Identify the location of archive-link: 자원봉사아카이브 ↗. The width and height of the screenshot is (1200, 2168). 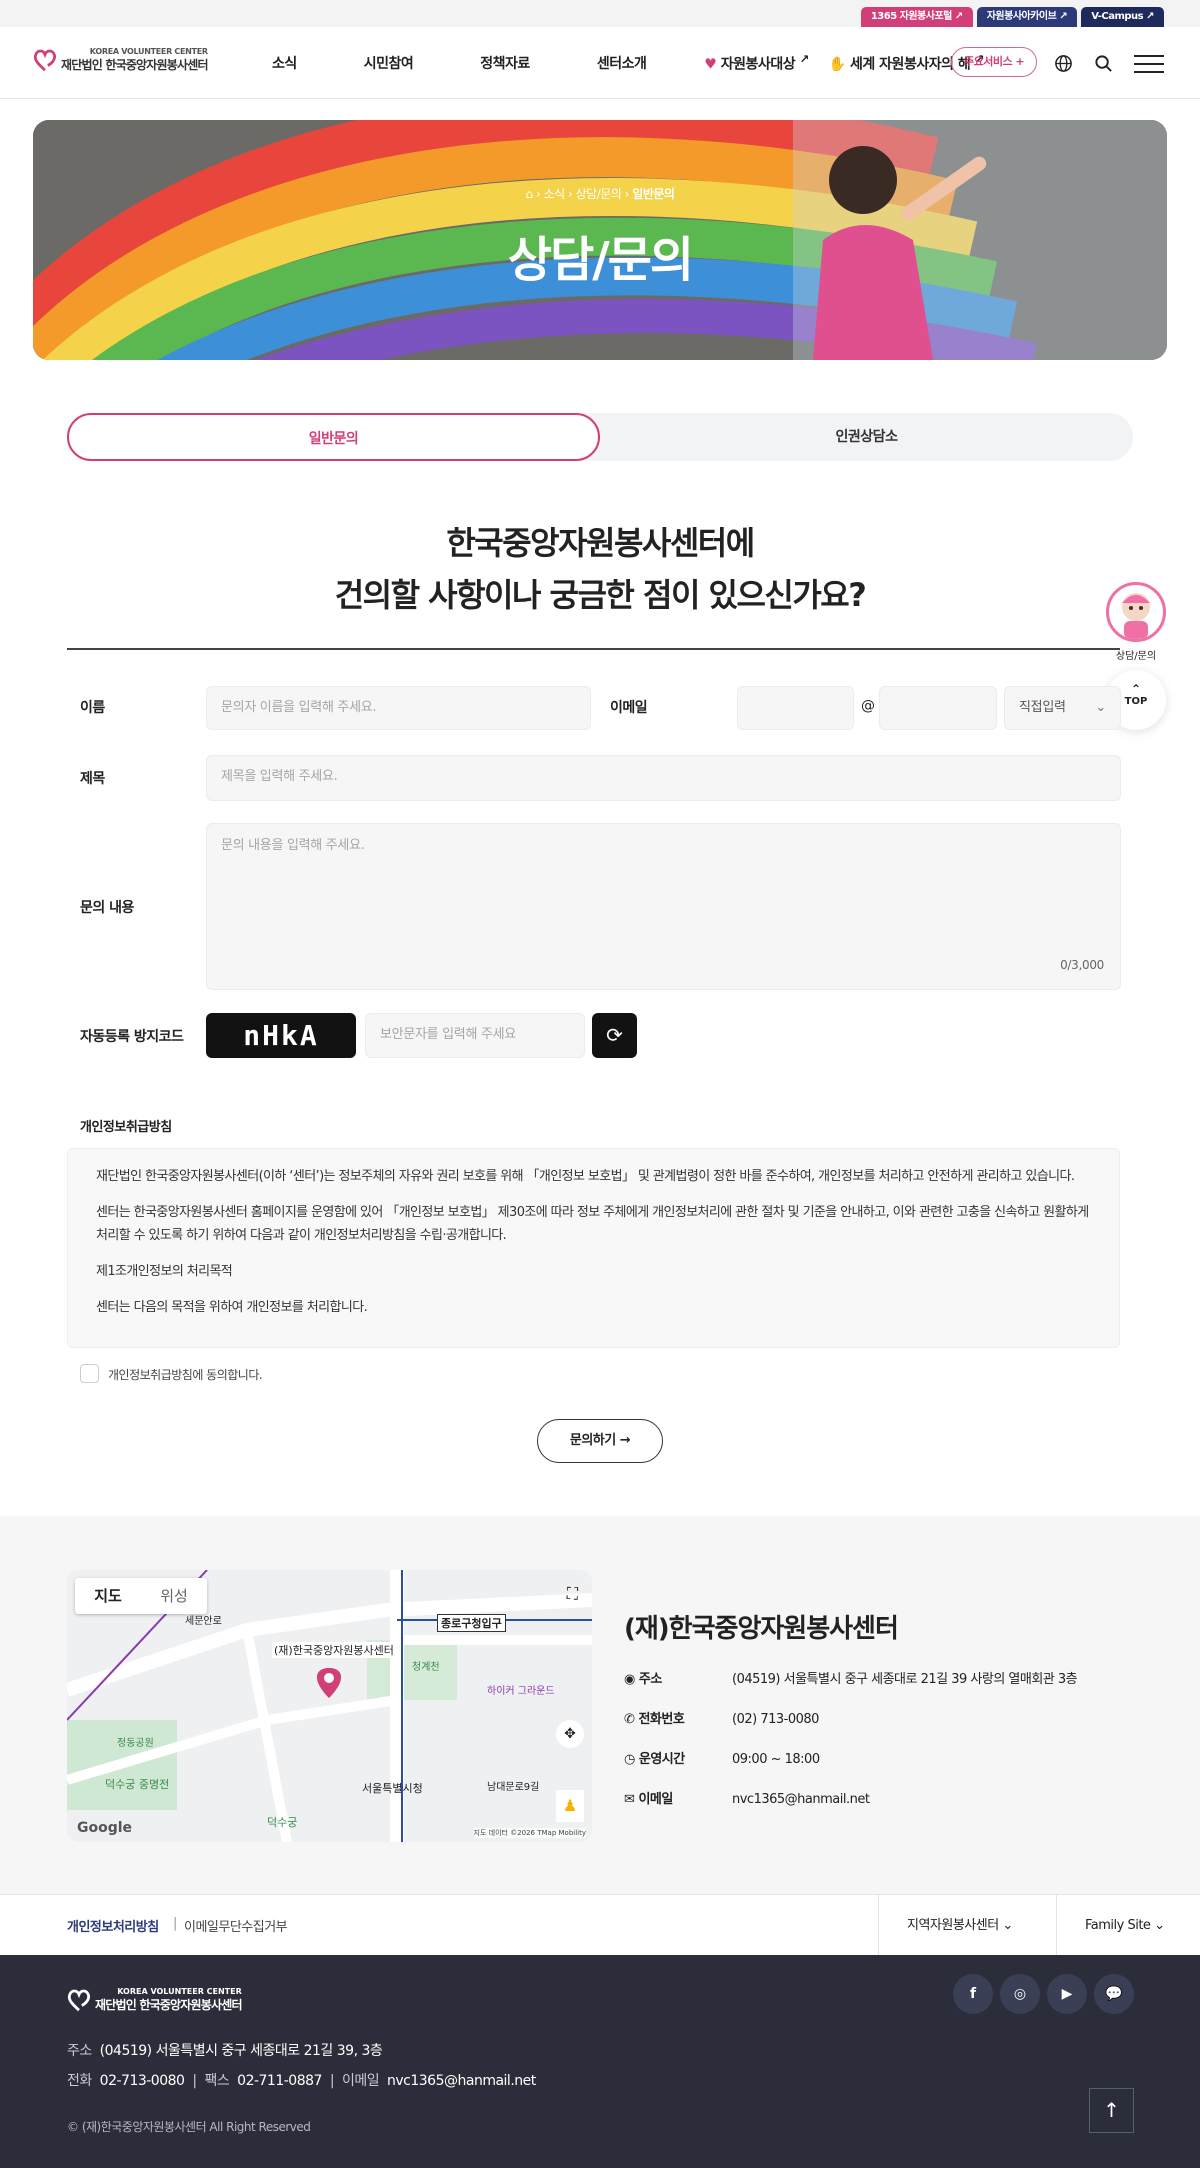
(1027, 17).